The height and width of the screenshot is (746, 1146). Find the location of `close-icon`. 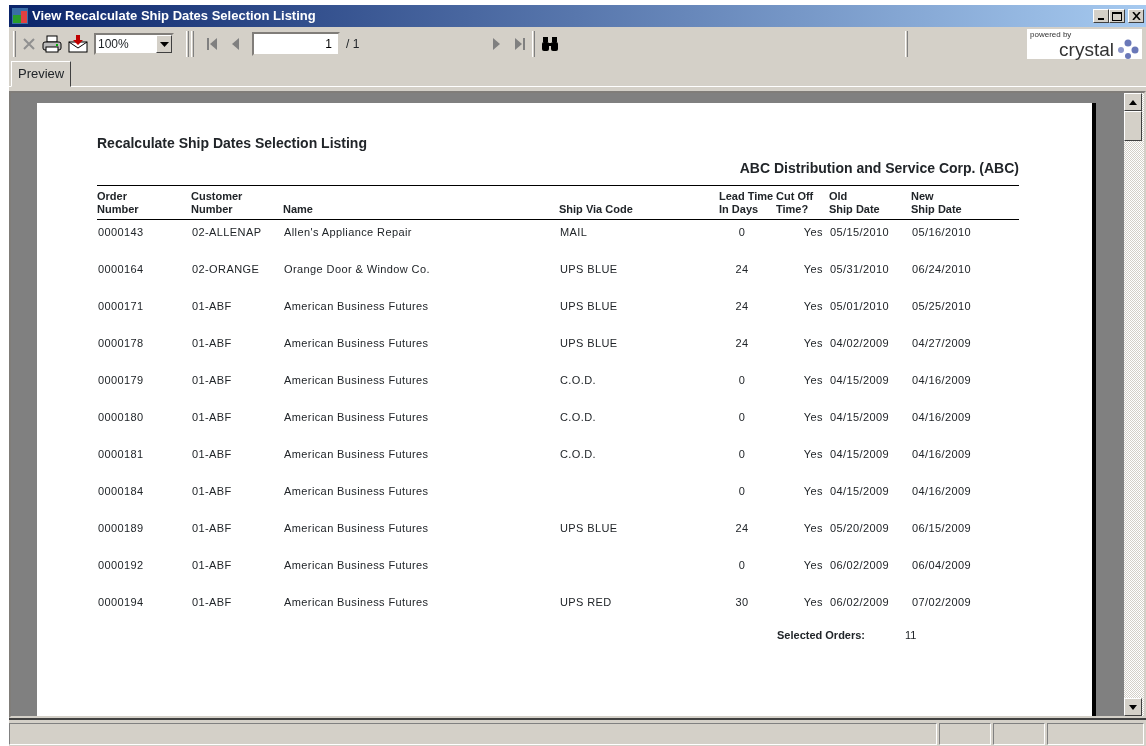

close-icon is located at coordinates (1136, 16).